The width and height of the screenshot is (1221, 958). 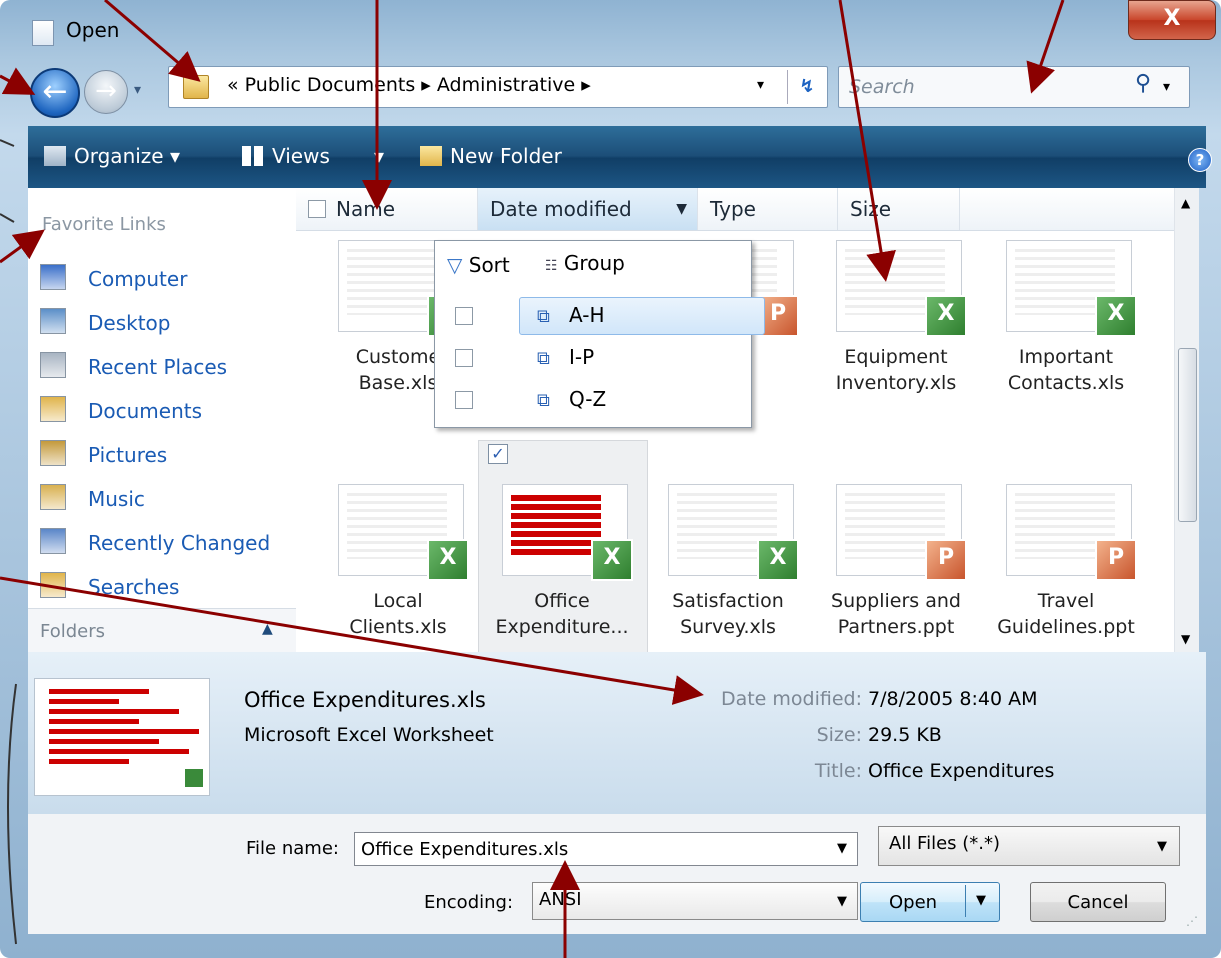 What do you see at coordinates (946, 560) in the screenshot?
I see `powerpoint-file-icon: P` at bounding box center [946, 560].